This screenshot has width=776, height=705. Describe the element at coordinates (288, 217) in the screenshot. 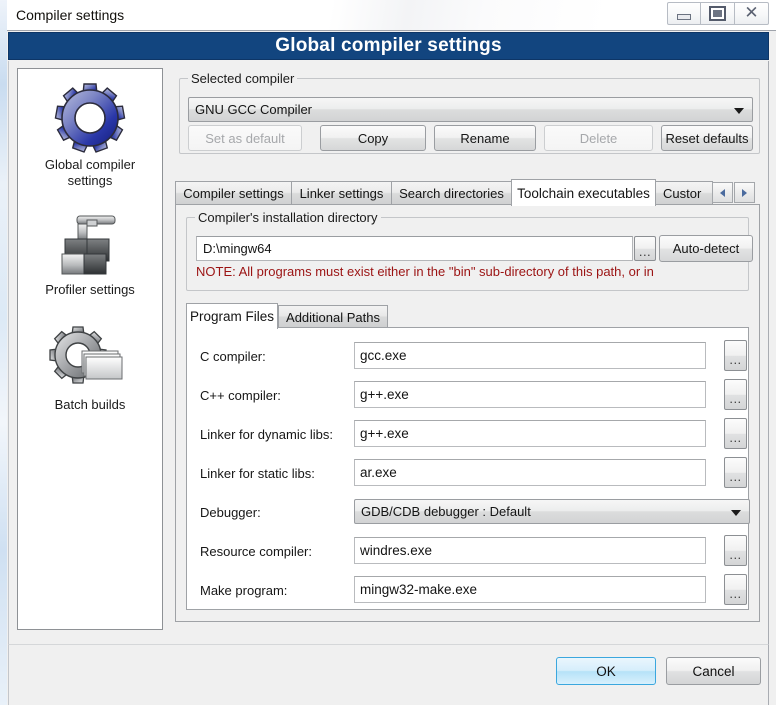

I see `install-directory-group-title: Compiler's installation directory` at that location.